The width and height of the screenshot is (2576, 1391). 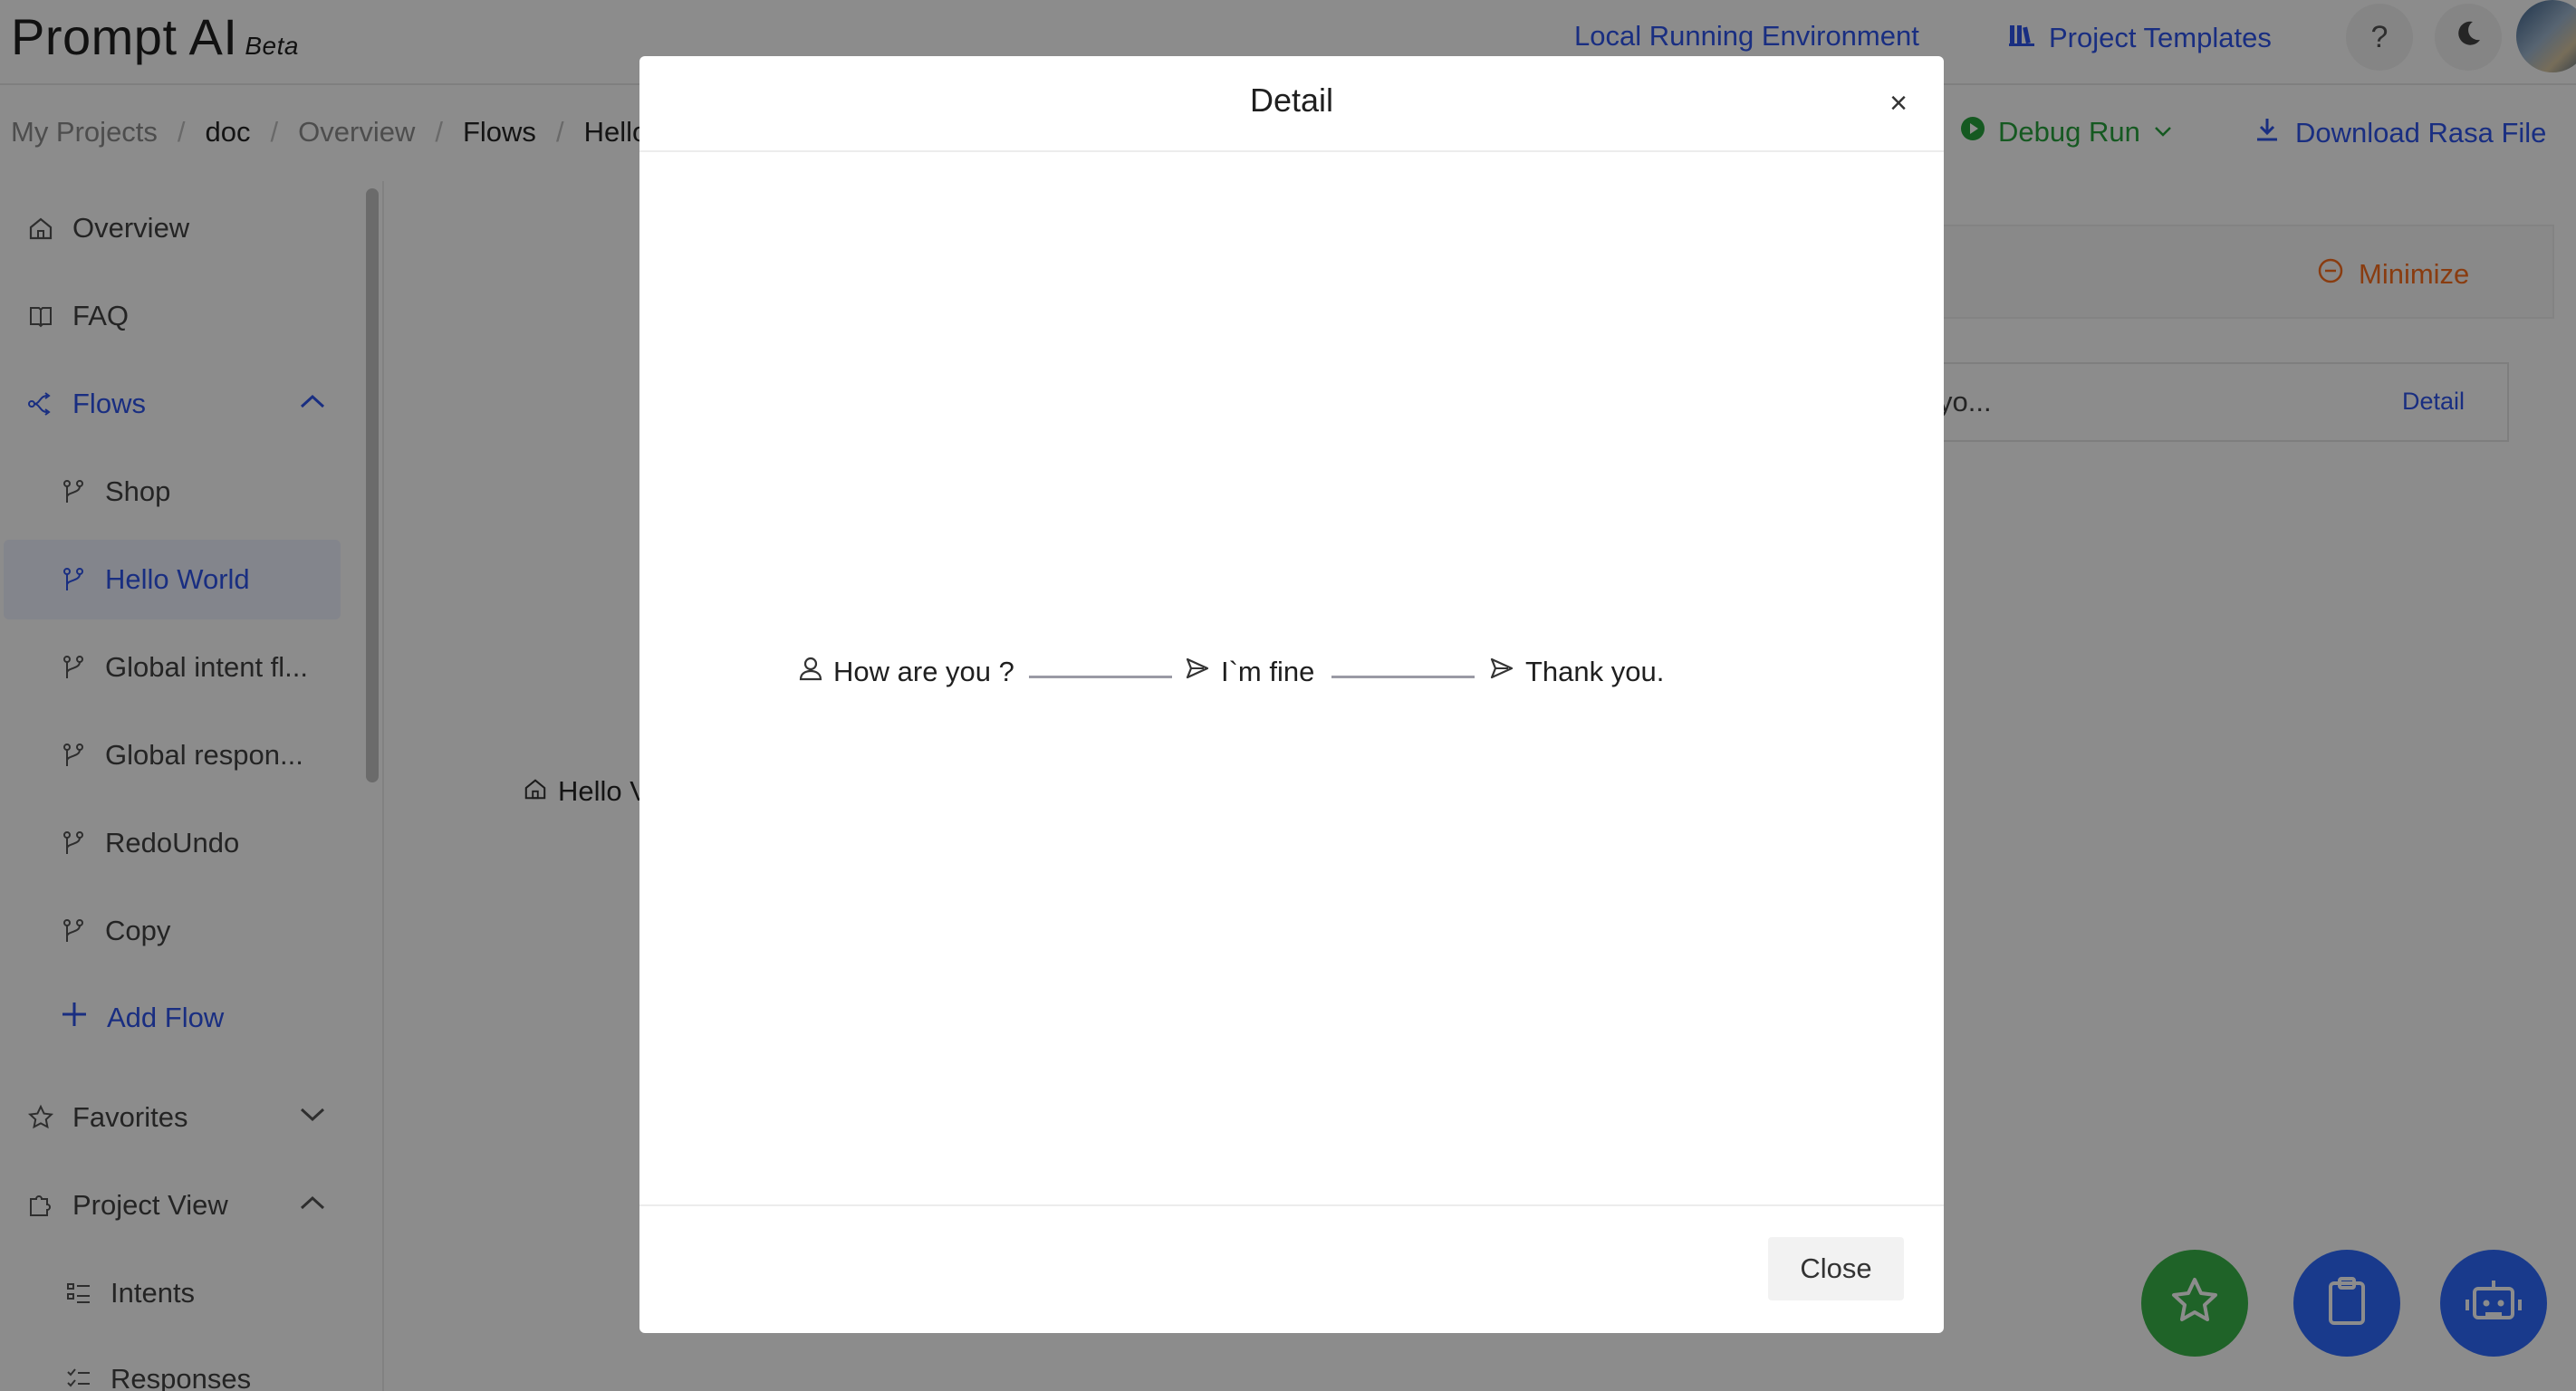 I want to click on flow-step-label: How are you ?, so click(x=923, y=671).